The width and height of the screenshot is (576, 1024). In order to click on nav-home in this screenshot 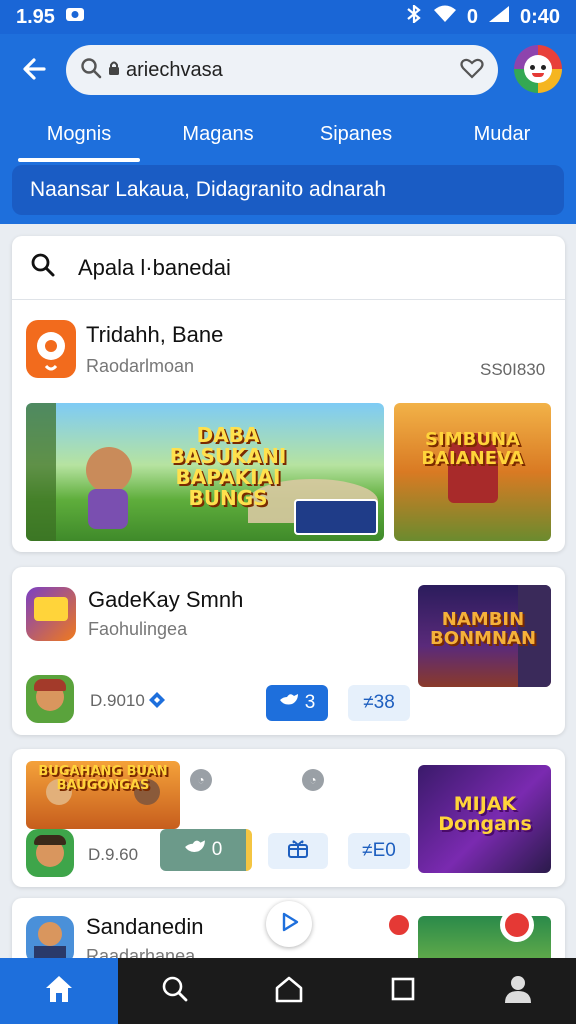, I will do `click(59, 991)`.